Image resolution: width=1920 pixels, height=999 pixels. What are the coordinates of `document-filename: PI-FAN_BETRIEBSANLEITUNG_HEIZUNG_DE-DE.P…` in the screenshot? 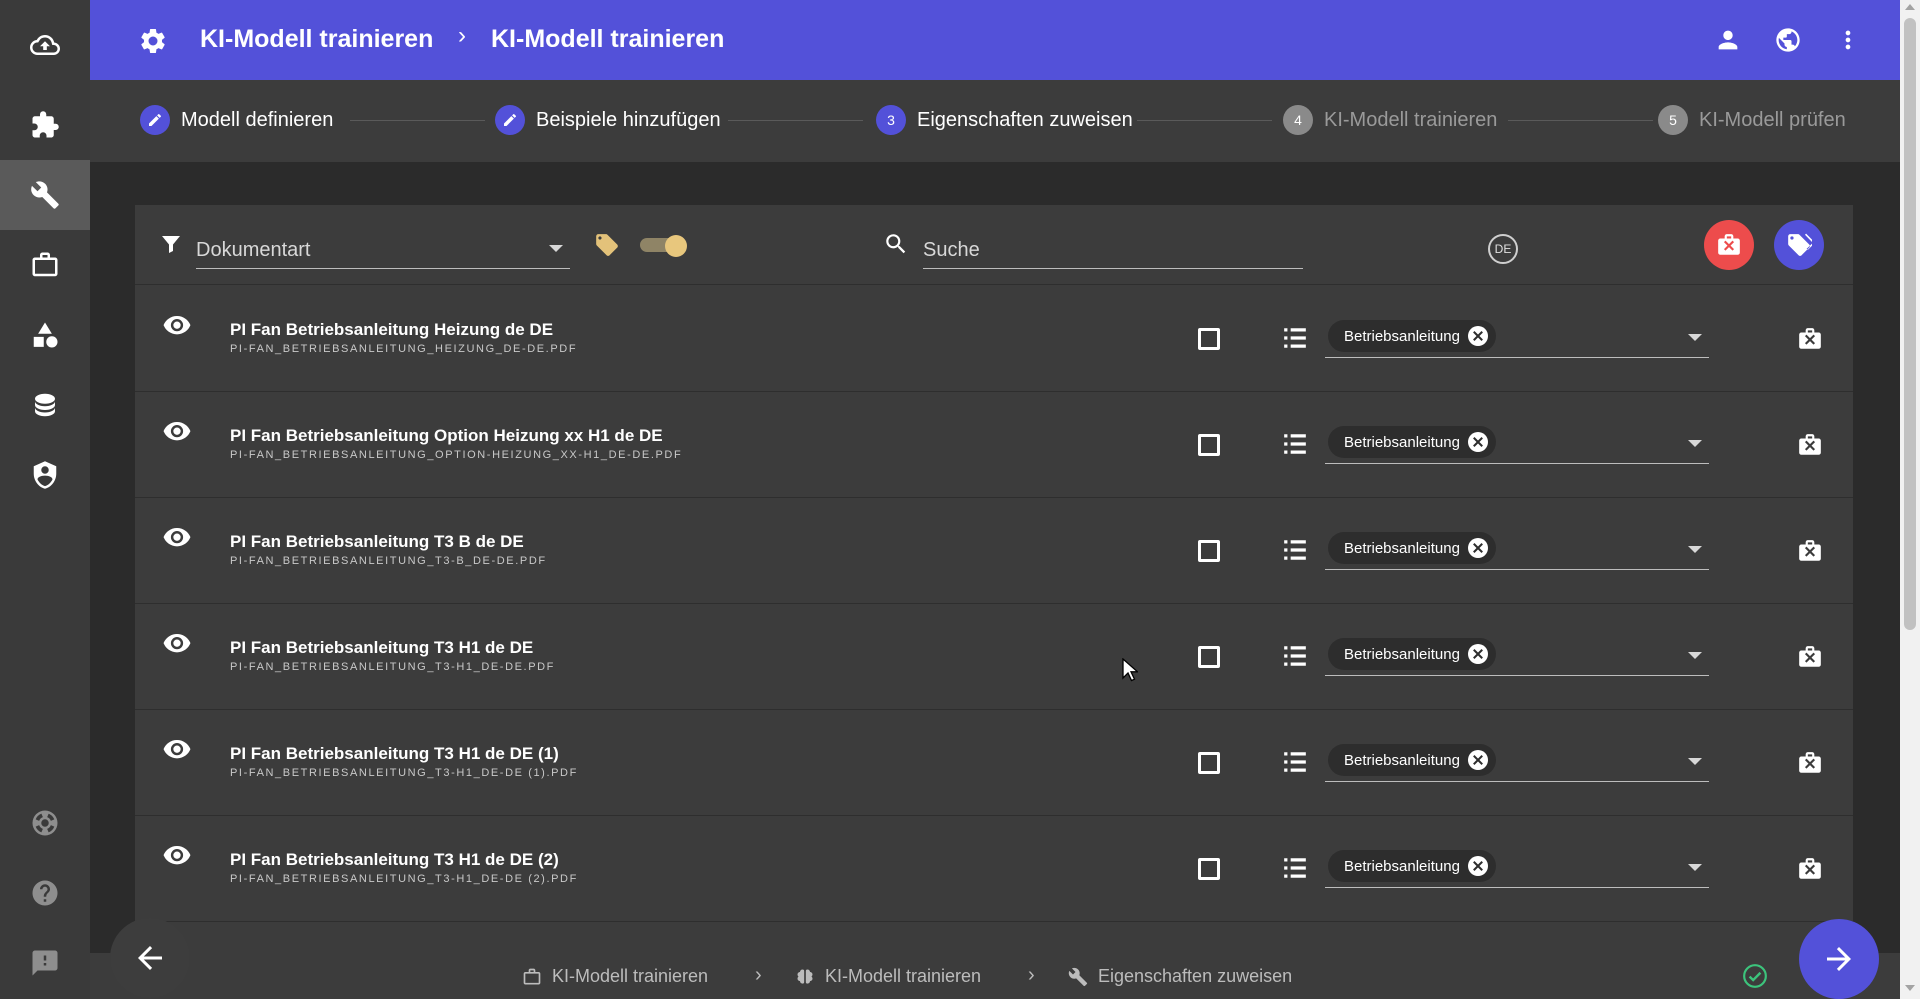 It's located at (404, 349).